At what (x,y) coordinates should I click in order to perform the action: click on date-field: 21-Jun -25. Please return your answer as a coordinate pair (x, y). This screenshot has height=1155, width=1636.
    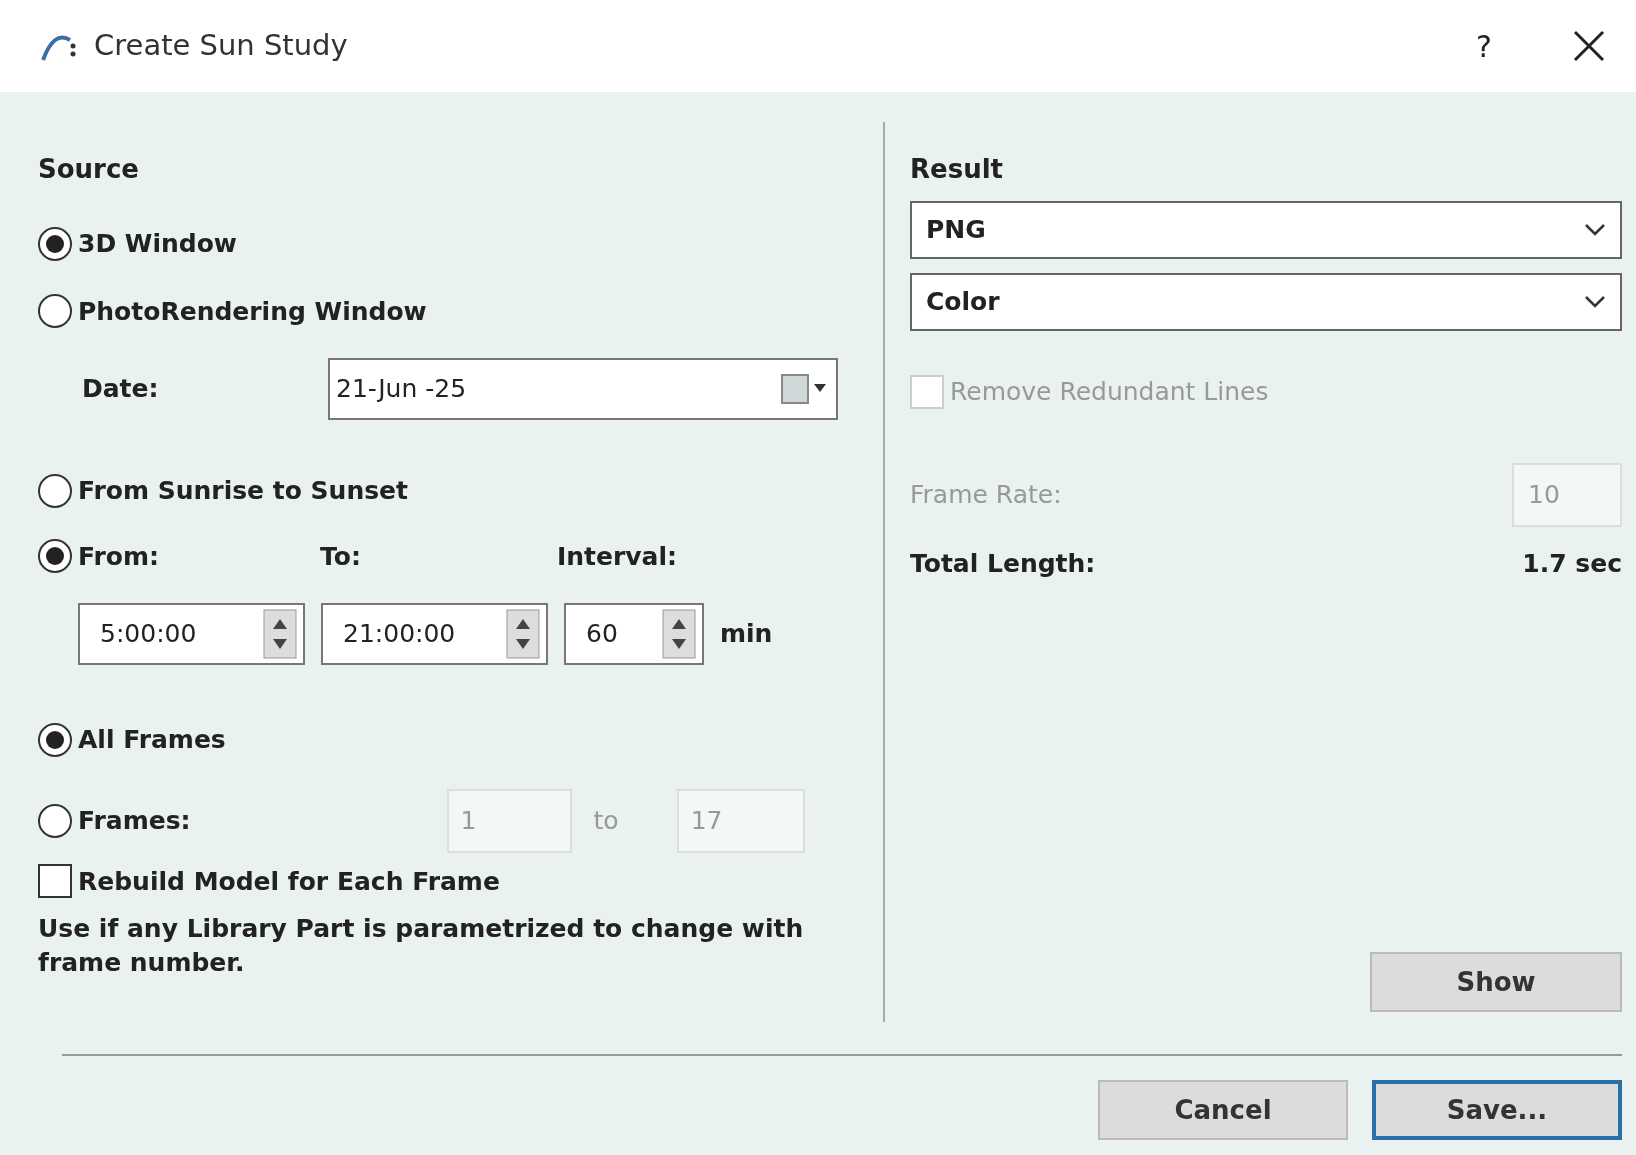
    Looking at the image, I should click on (583, 389).